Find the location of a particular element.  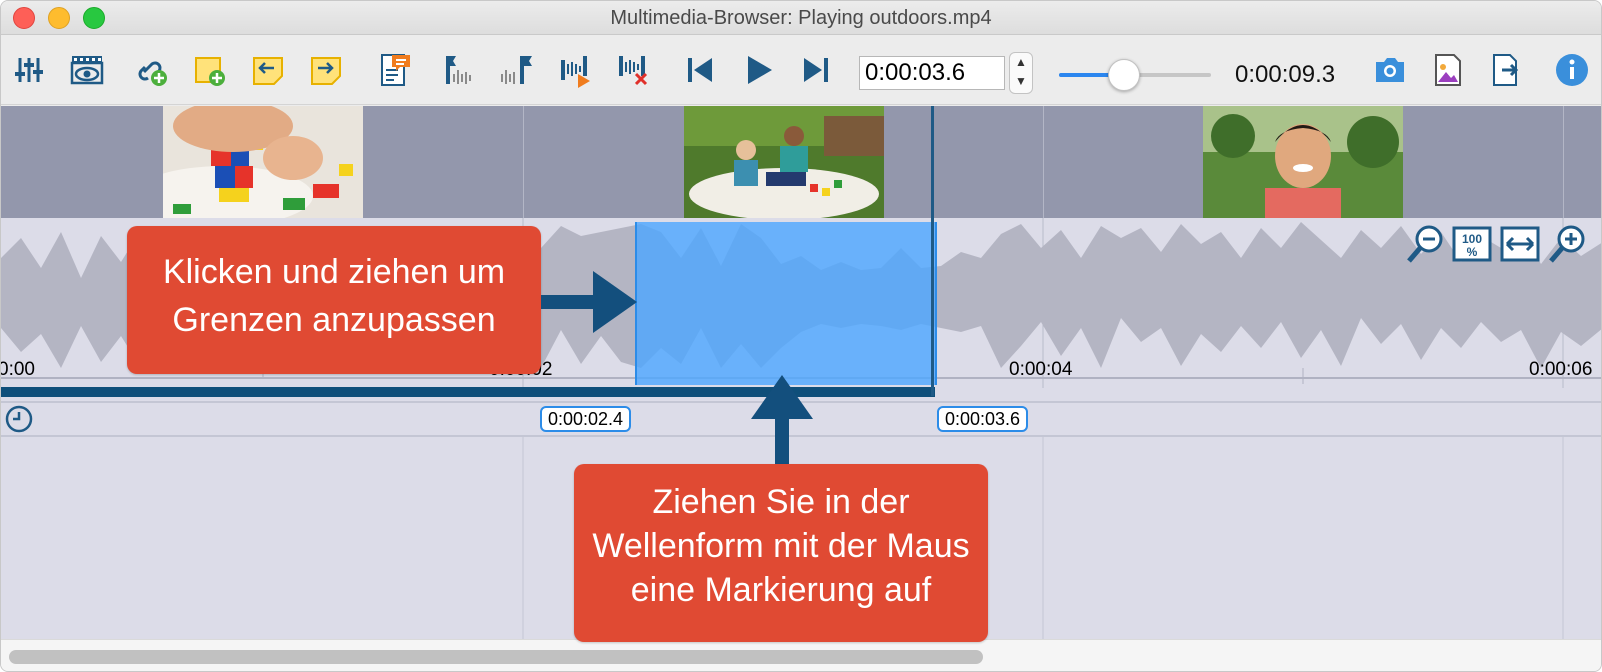

skip-forward-icon is located at coordinates (816, 70).